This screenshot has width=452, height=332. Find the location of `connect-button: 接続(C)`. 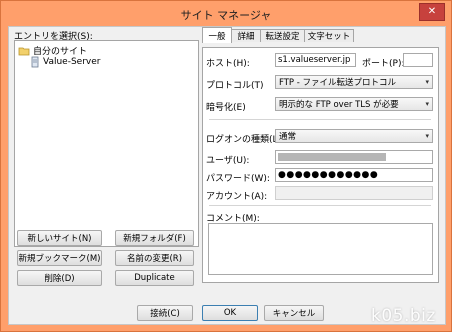

connect-button: 接続(C) is located at coordinates (165, 313).